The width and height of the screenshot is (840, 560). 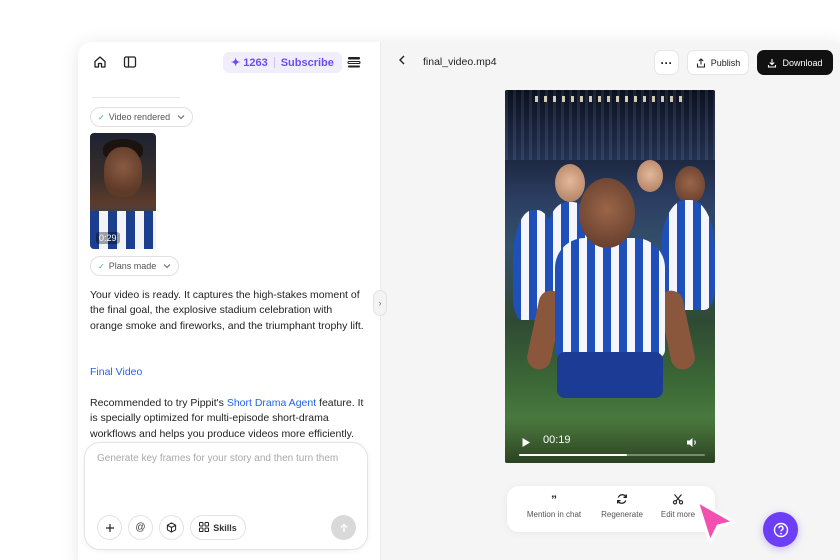 I want to click on collapse-panel-button: ›, so click(x=380, y=303).